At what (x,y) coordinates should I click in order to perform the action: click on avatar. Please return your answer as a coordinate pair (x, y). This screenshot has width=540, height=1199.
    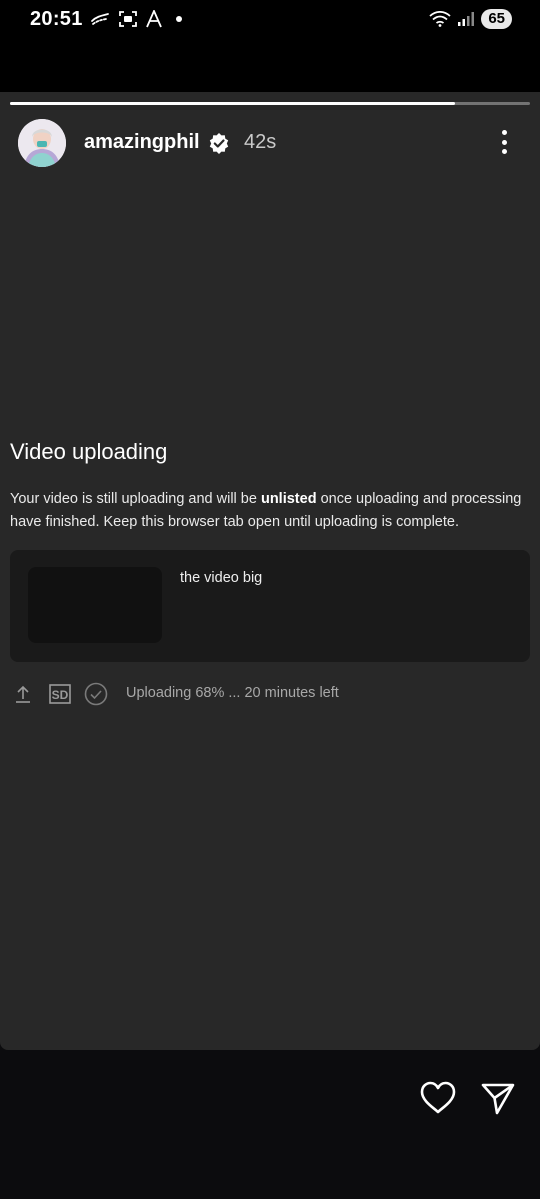
    Looking at the image, I should click on (42, 143).